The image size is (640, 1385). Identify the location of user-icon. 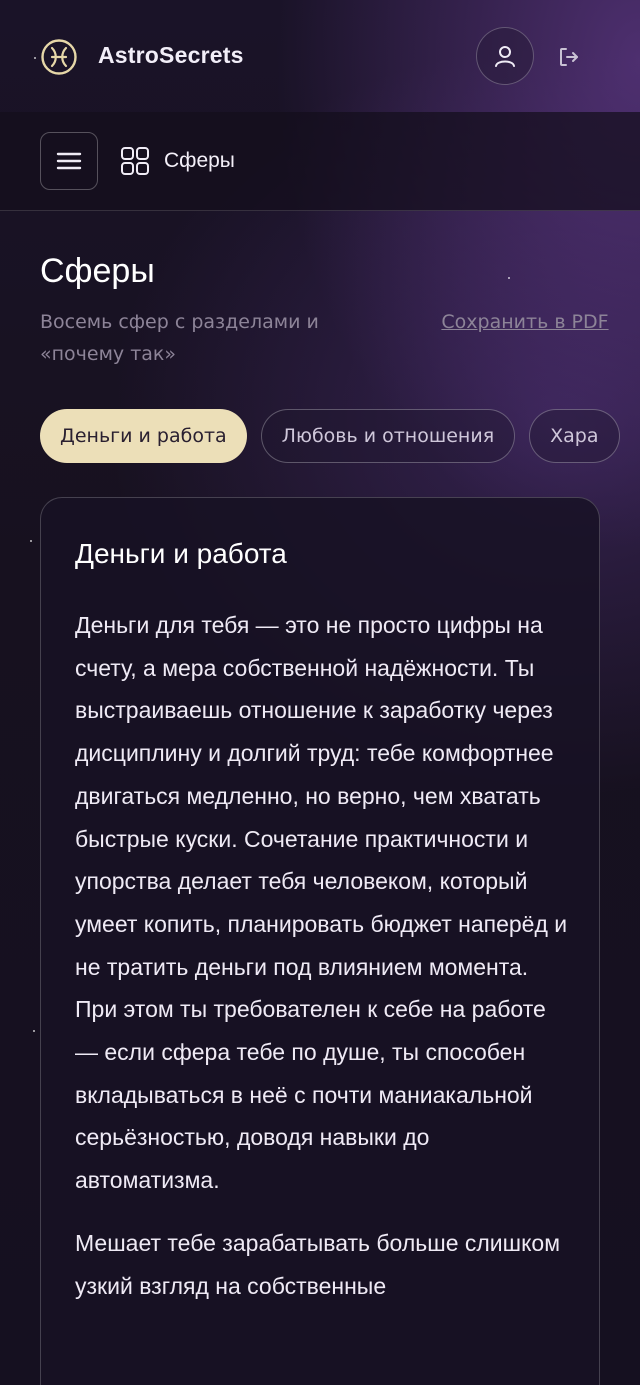
(505, 56).